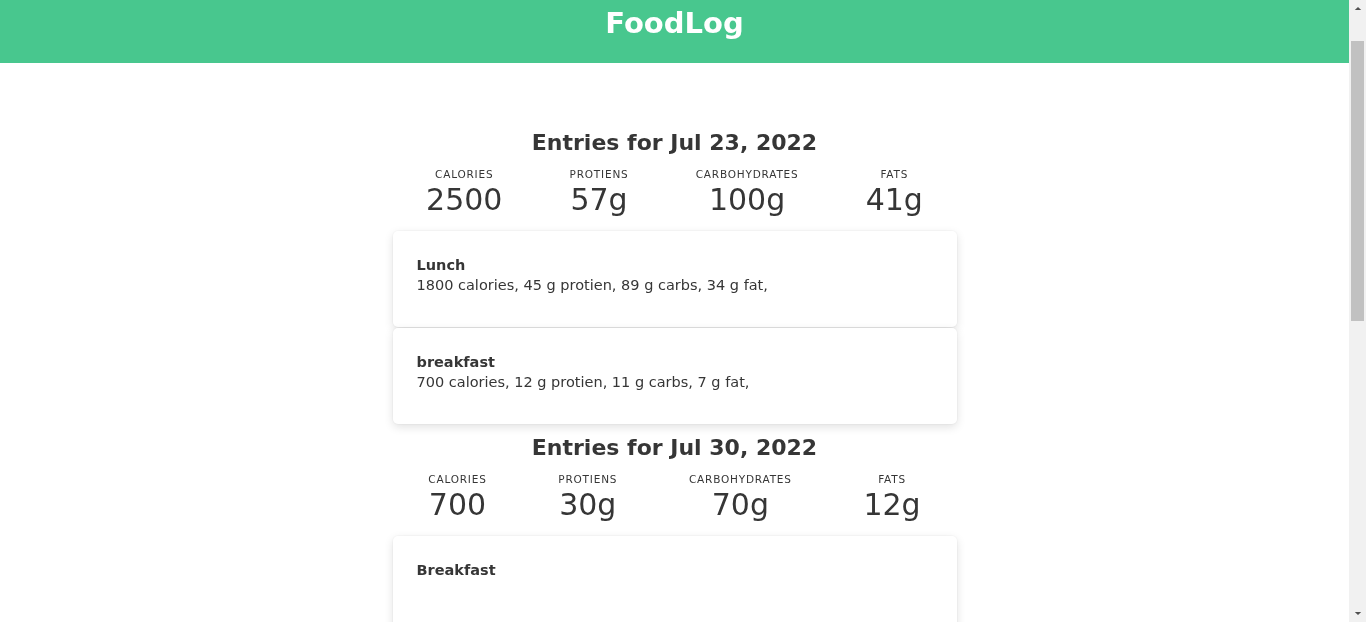  Describe the element at coordinates (583, 382) in the screenshot. I see `entry-summary: 700 calories, 12 g protien, 11 g carbs, 7 g fat,` at that location.